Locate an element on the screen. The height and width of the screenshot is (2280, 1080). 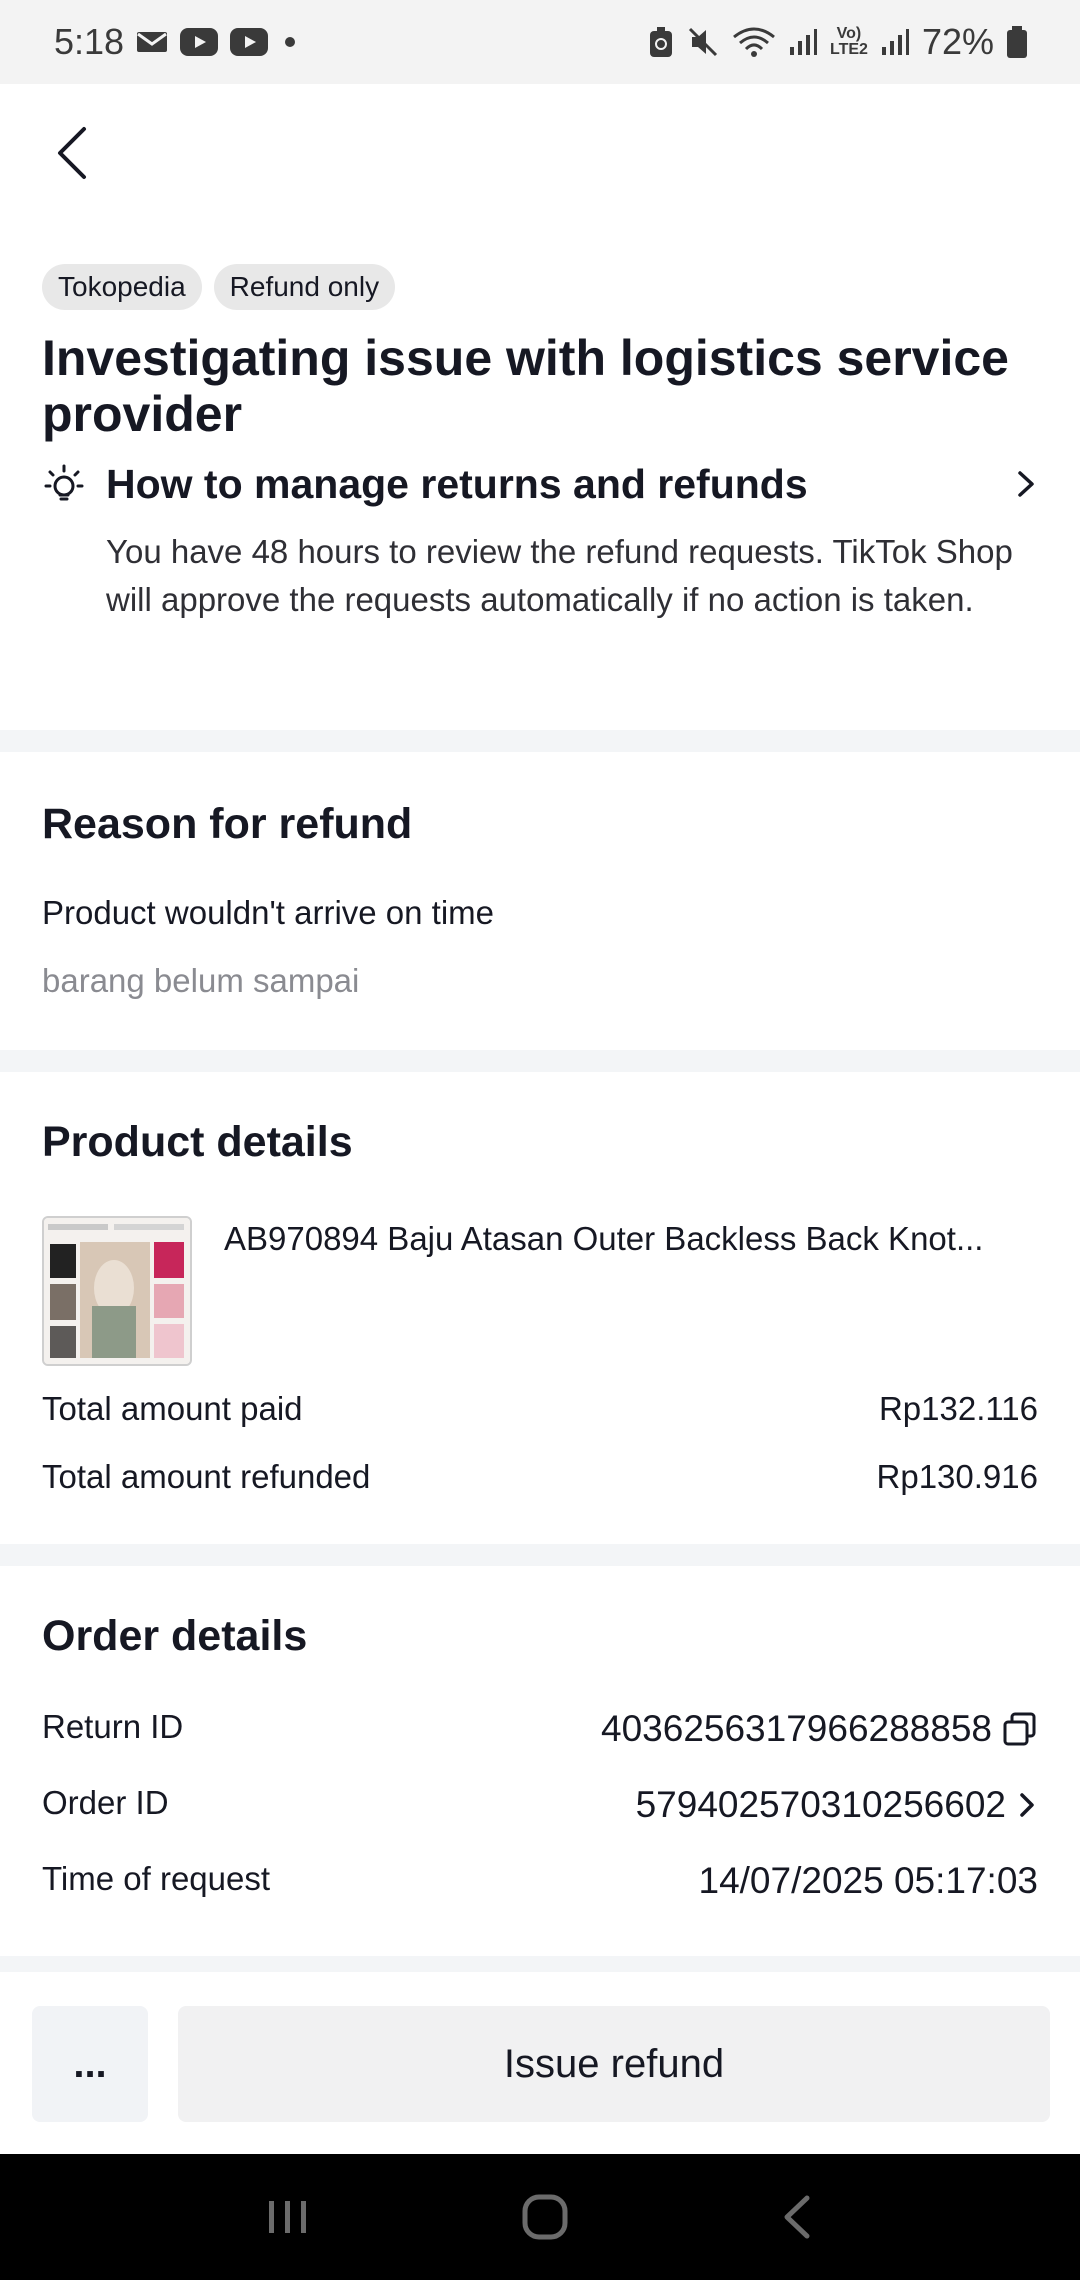
returns-guide-link: How to manage returns and refunds is located at coordinates (540, 484).